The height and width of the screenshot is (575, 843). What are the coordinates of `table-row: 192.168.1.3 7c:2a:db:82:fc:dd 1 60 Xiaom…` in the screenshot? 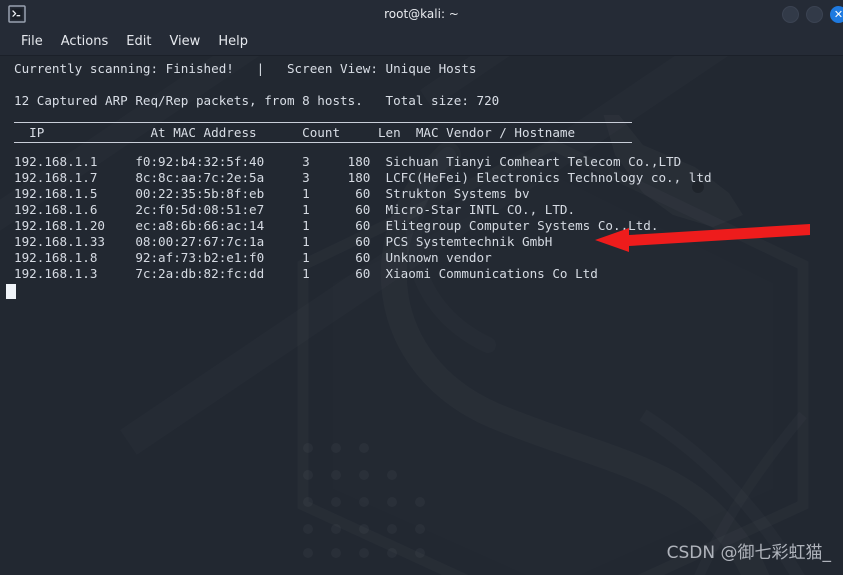 It's located at (306, 274).